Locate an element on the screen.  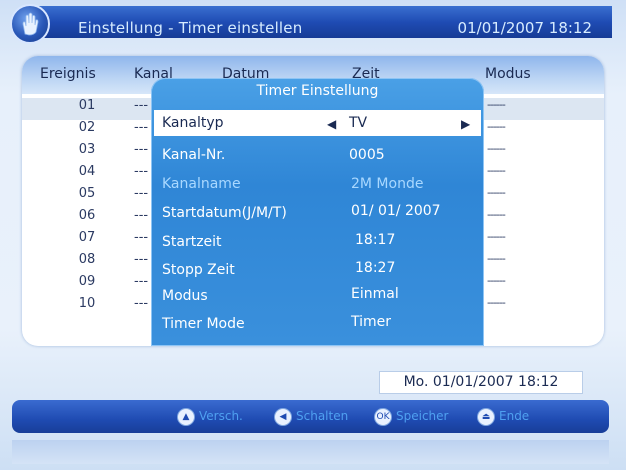
arrow-right-icon: ▶ is located at coordinates (465, 124).